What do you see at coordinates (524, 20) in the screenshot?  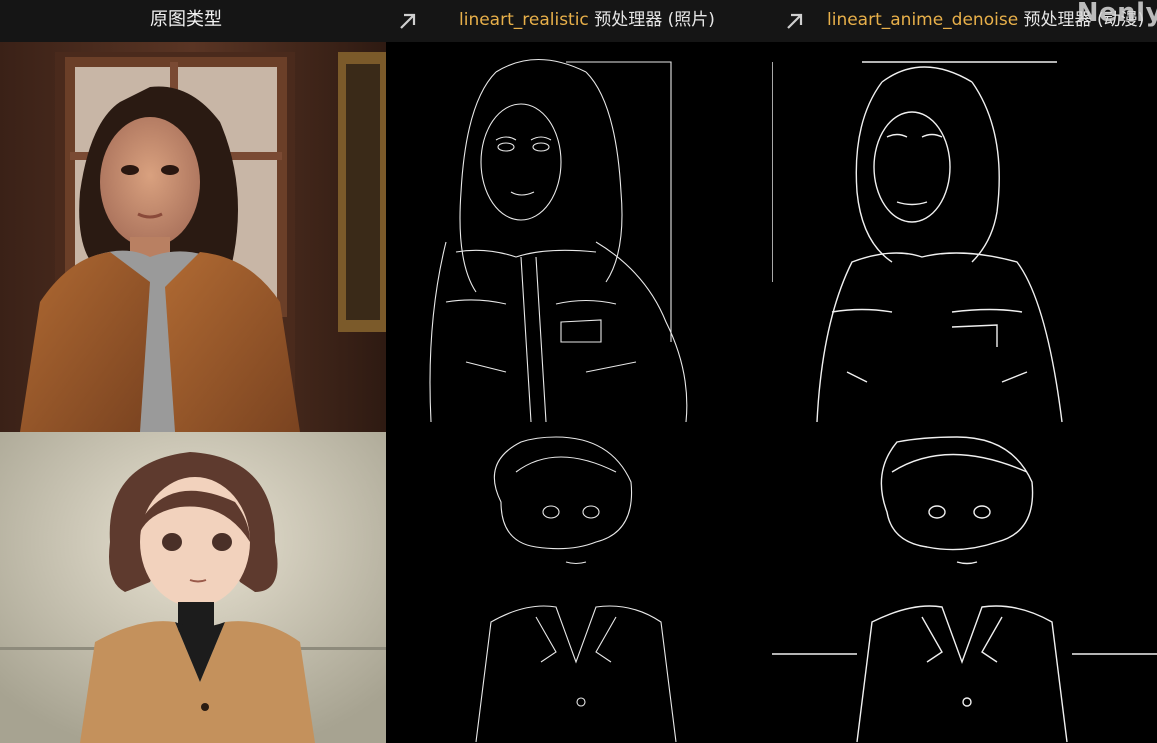 I see `realistic-preprocessor-name: lineart_realistic` at bounding box center [524, 20].